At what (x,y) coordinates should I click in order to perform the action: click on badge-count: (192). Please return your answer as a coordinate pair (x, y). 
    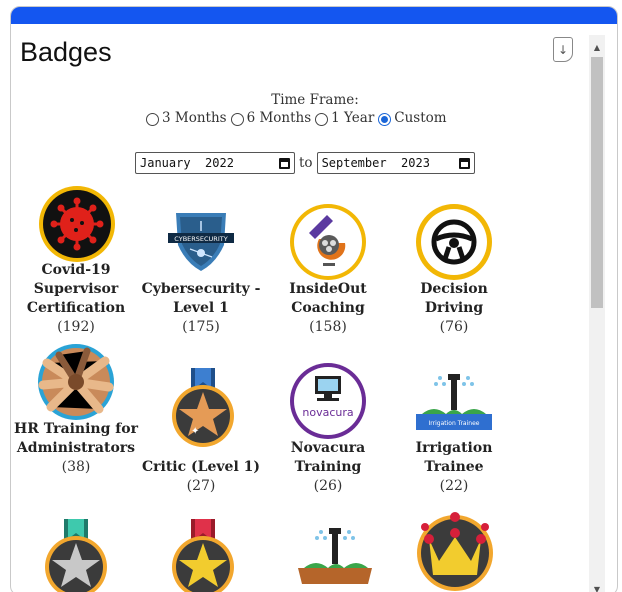
    Looking at the image, I should click on (76, 327).